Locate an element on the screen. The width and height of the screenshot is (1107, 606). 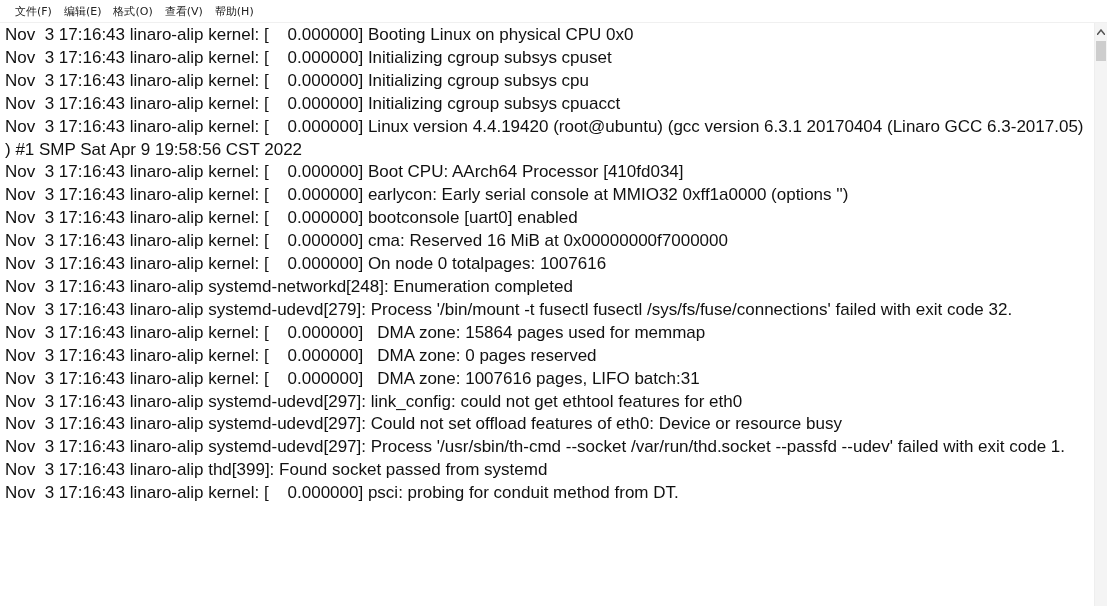
log-line: Nov 3 17:16:43 linaro-alip kernel: [ 0.000000] psci: probing for conduit method from DT. is located at coordinates (342, 493).